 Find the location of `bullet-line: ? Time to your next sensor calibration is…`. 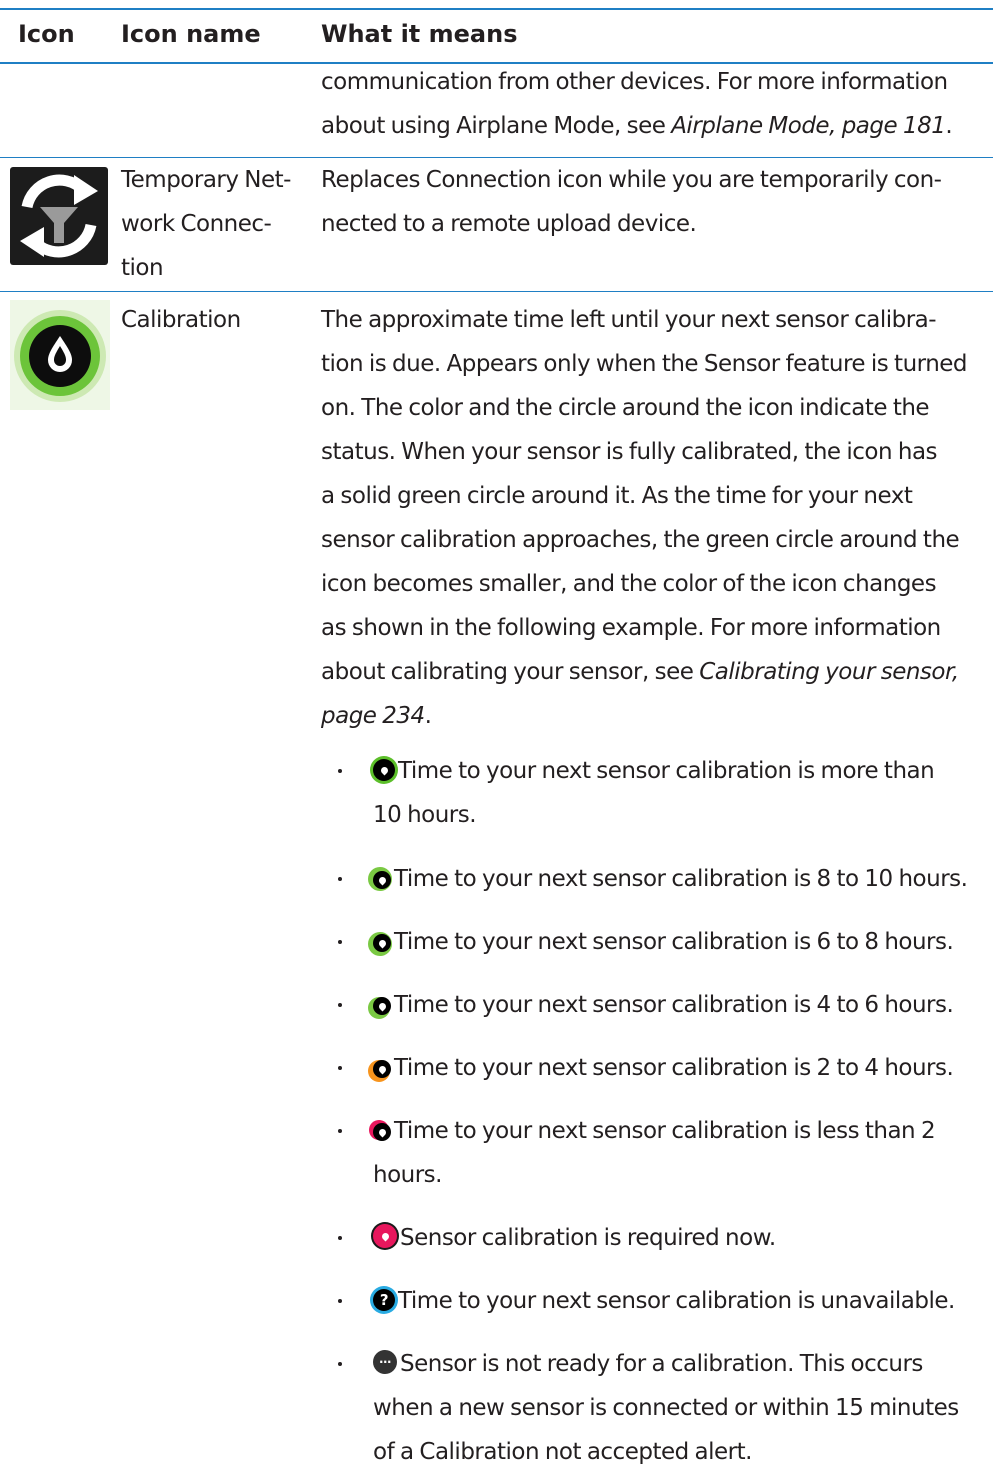

bullet-line: ? Time to your next sensor calibration is… is located at coordinates (682, 1301).